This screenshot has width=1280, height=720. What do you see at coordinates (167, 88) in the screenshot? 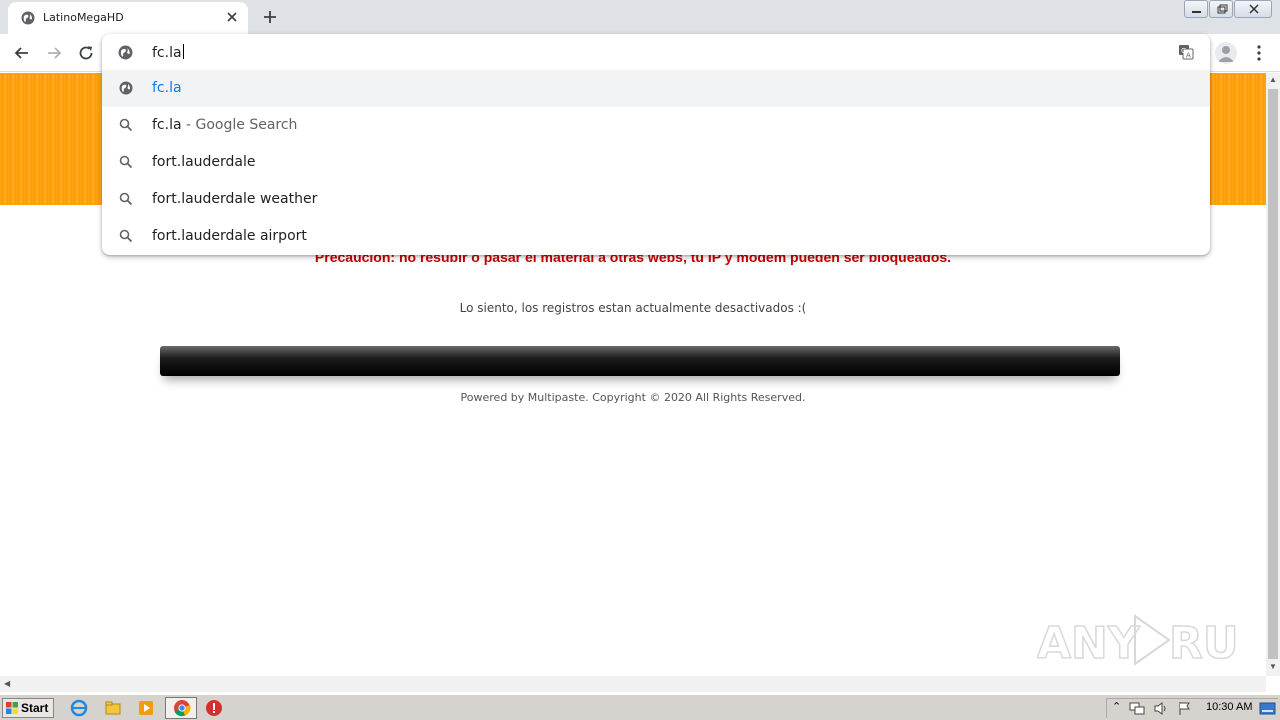
I see `suggestion-text: fc.la` at bounding box center [167, 88].